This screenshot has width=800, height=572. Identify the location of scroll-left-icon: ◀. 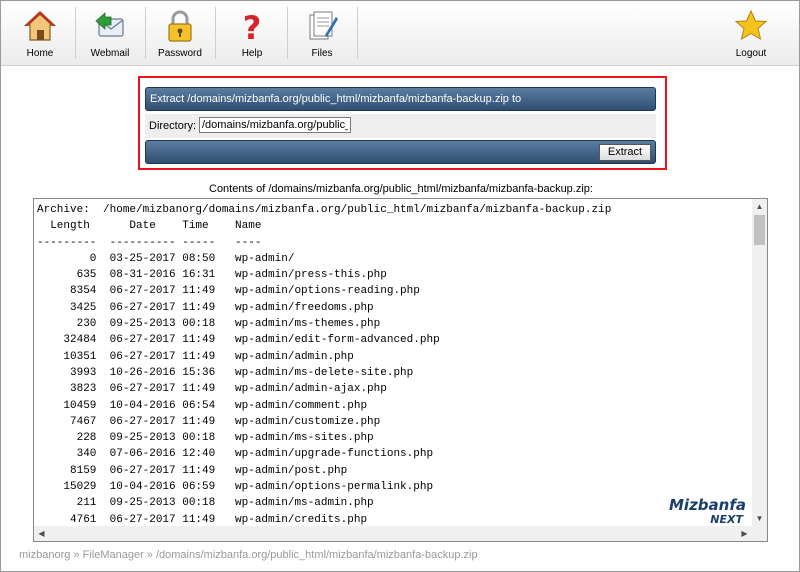
(41, 533).